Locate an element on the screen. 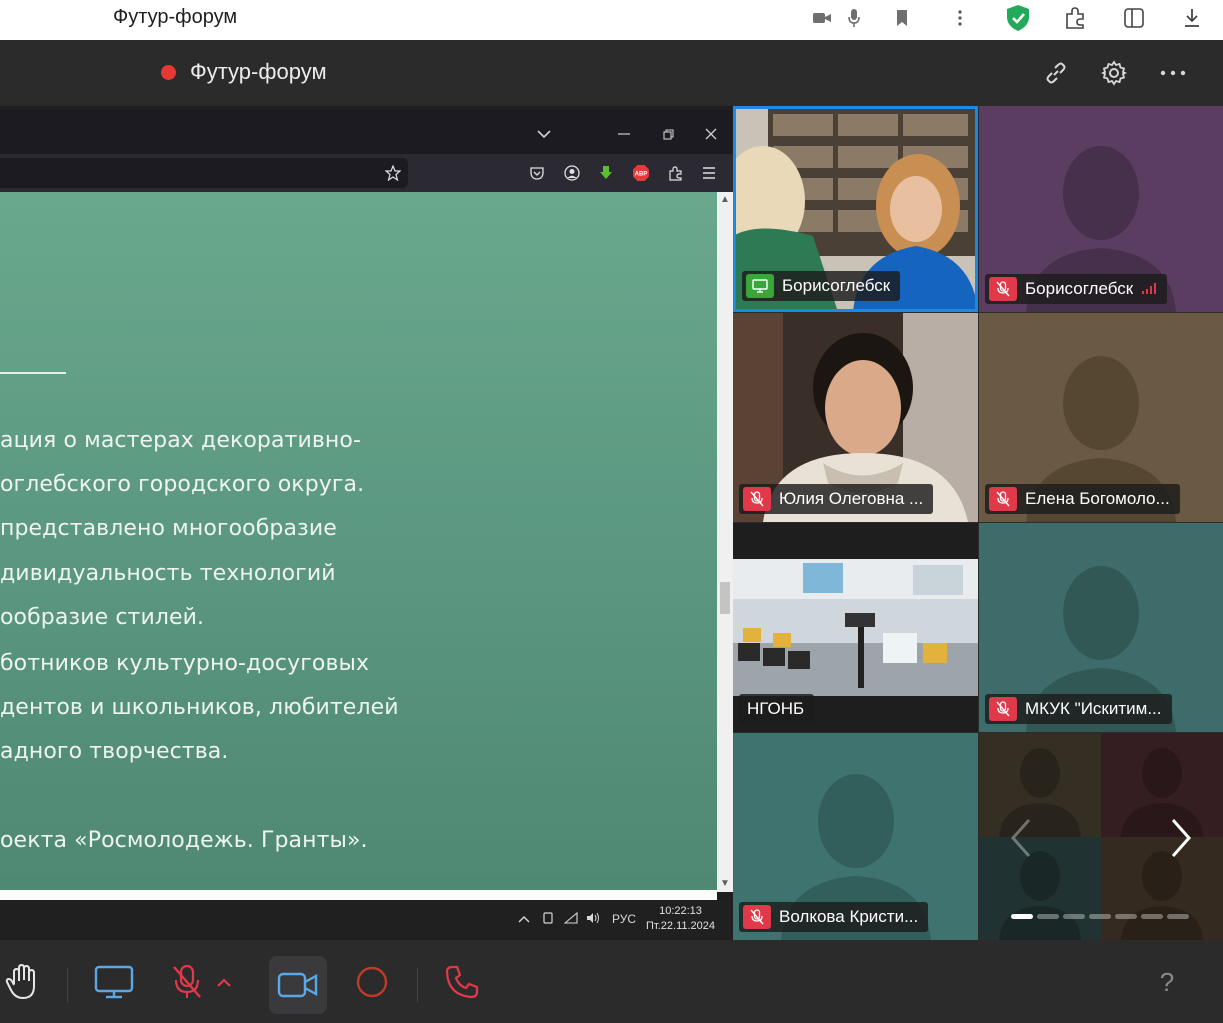 The image size is (1223, 1023). hamburger-menu-icon is located at coordinates (709, 173).